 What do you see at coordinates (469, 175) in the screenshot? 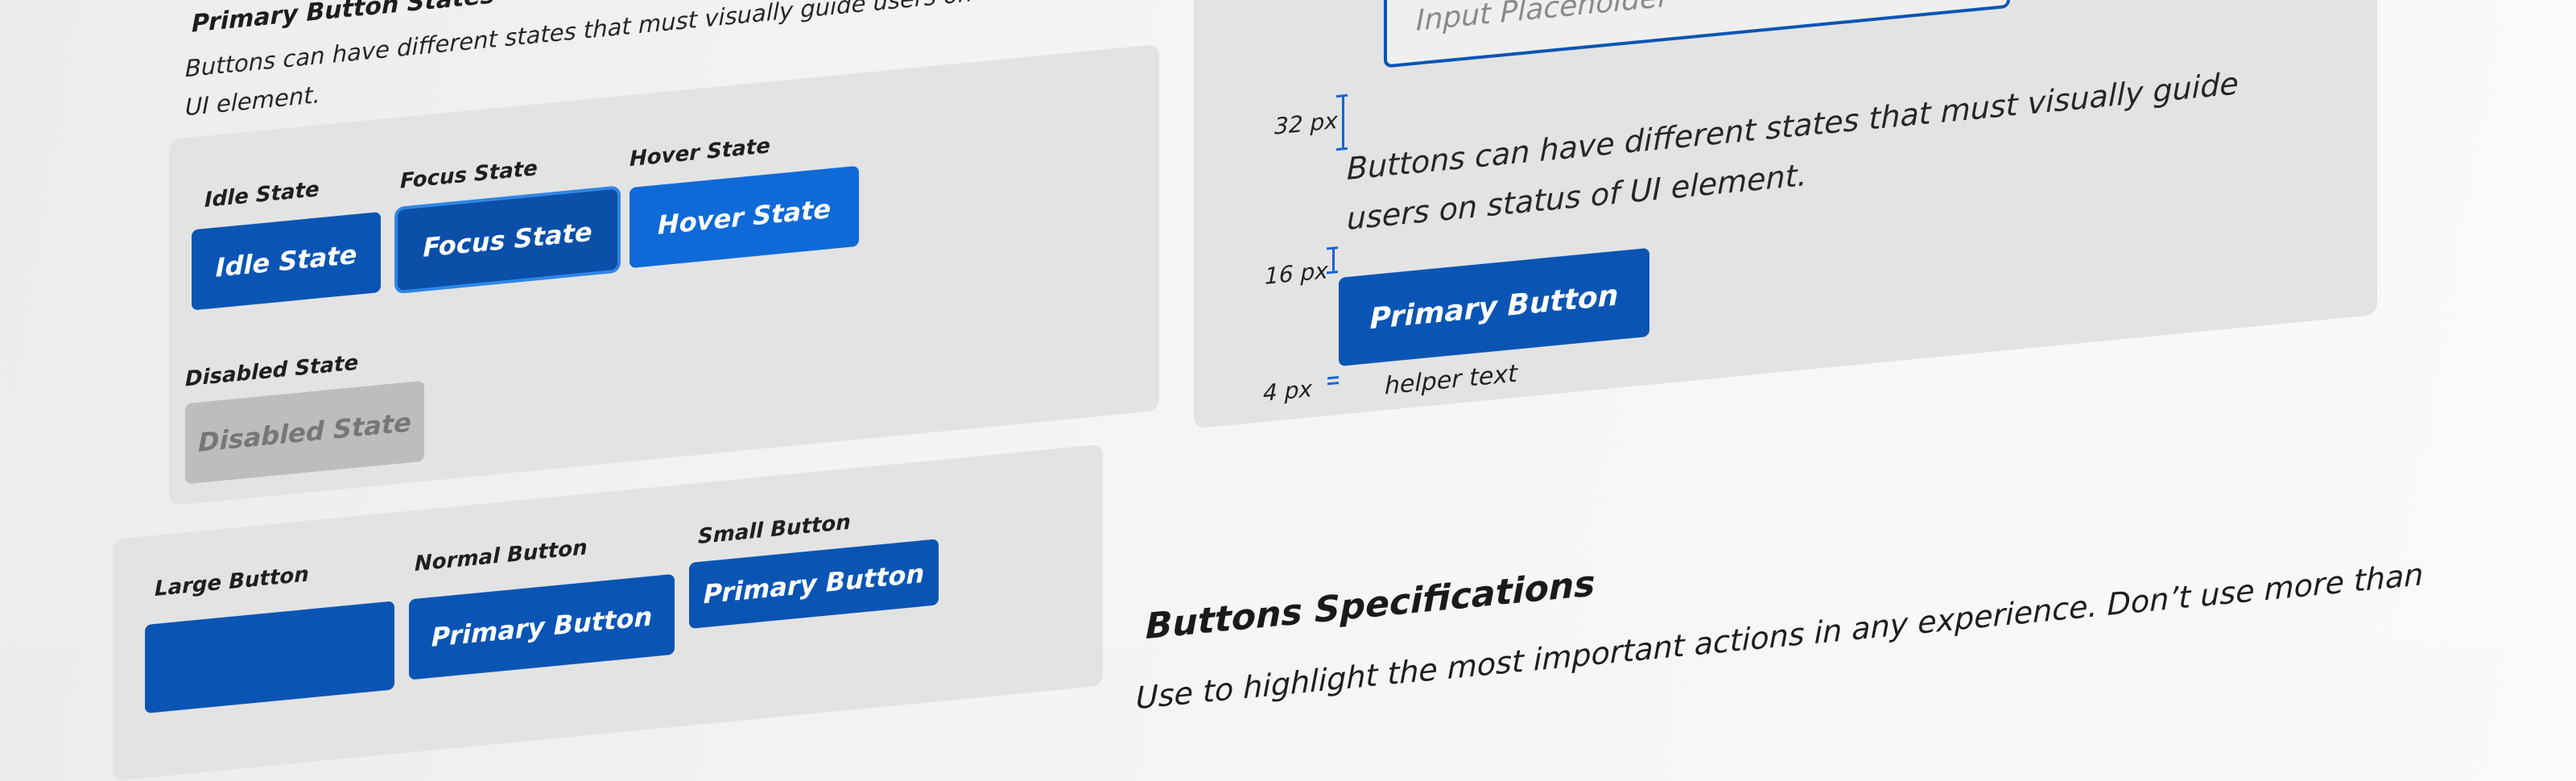
I see `focus-state-label: Focus State` at bounding box center [469, 175].